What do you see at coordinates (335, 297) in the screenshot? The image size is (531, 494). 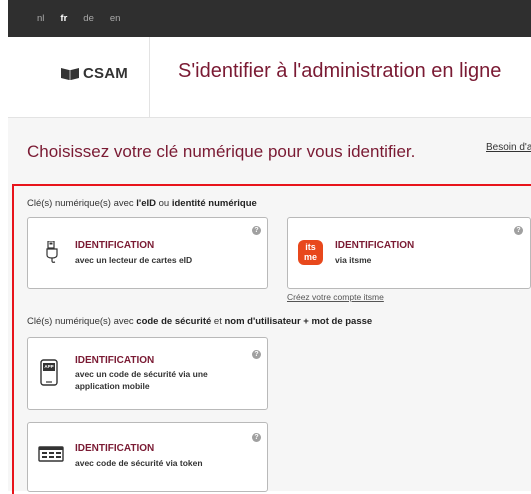 I see `create-itsme-account-link: Créez votre compte itsme` at bounding box center [335, 297].